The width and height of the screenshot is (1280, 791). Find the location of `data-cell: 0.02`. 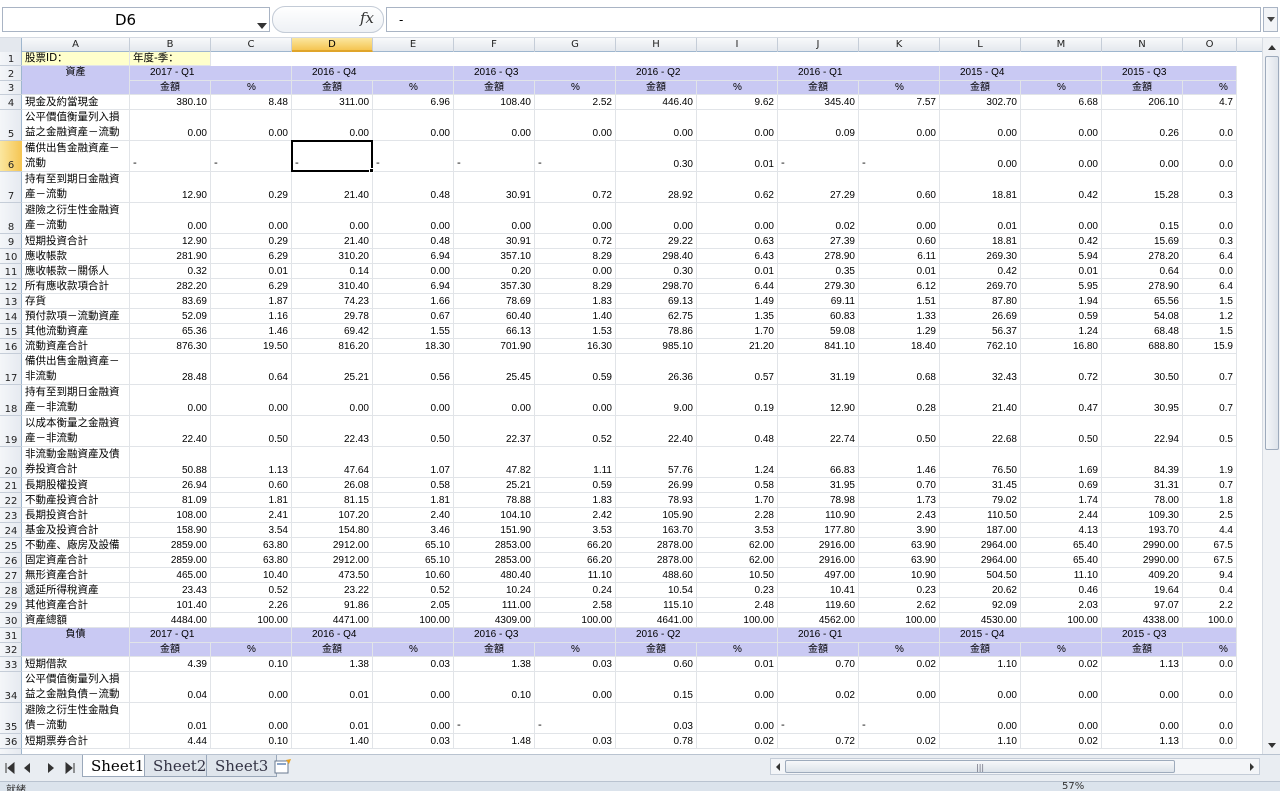

data-cell: 0.02 is located at coordinates (1061, 741).